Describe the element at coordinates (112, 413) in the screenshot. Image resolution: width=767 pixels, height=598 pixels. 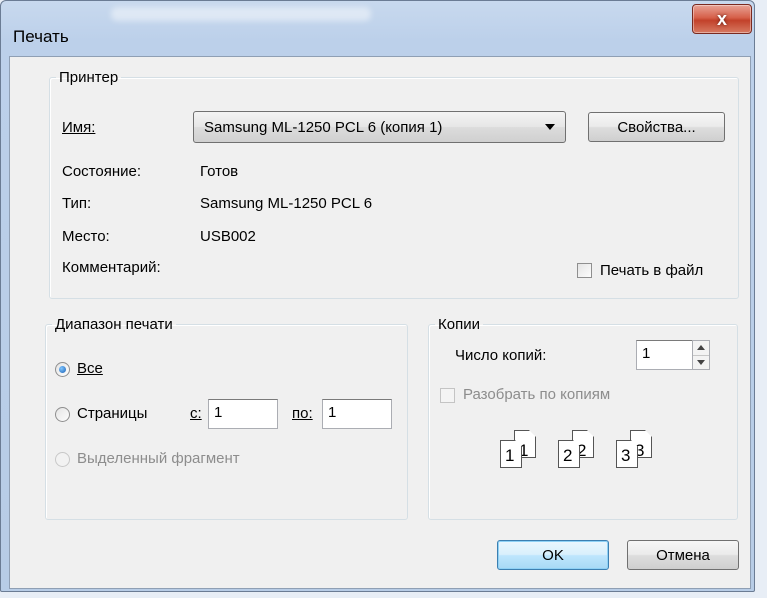
I see `range-pages-label: Страницы` at that location.